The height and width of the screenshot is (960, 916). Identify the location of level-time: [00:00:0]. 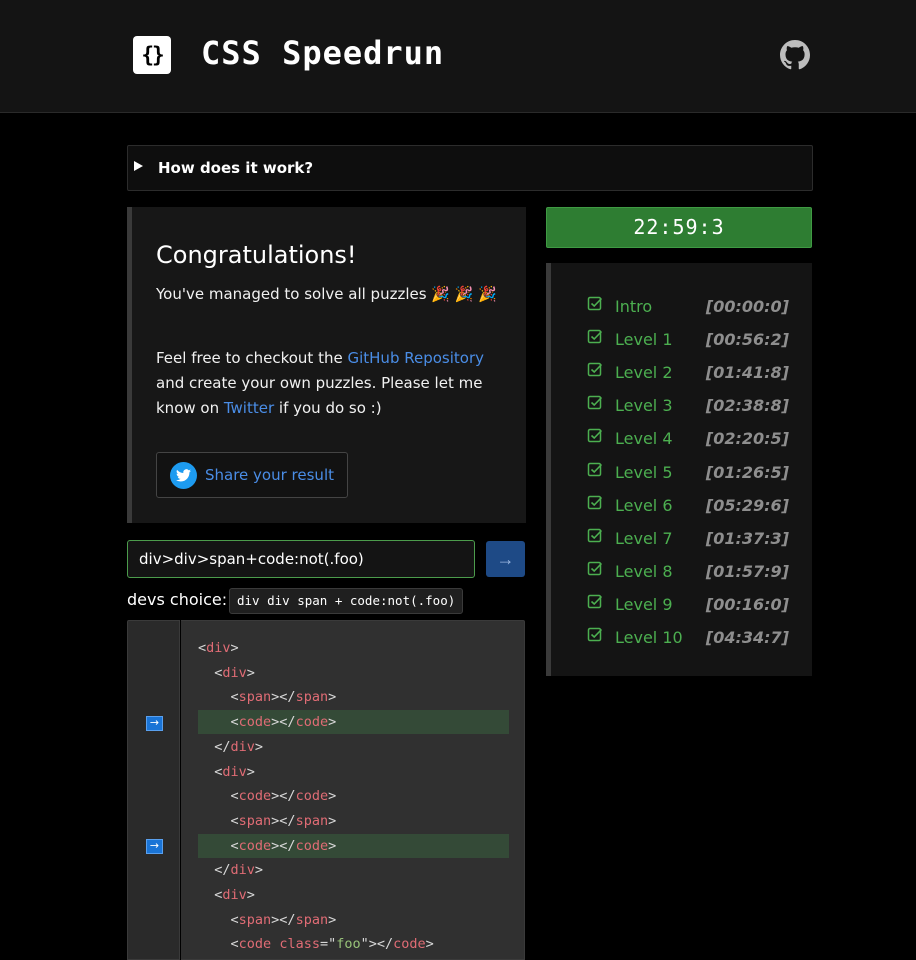
(747, 306).